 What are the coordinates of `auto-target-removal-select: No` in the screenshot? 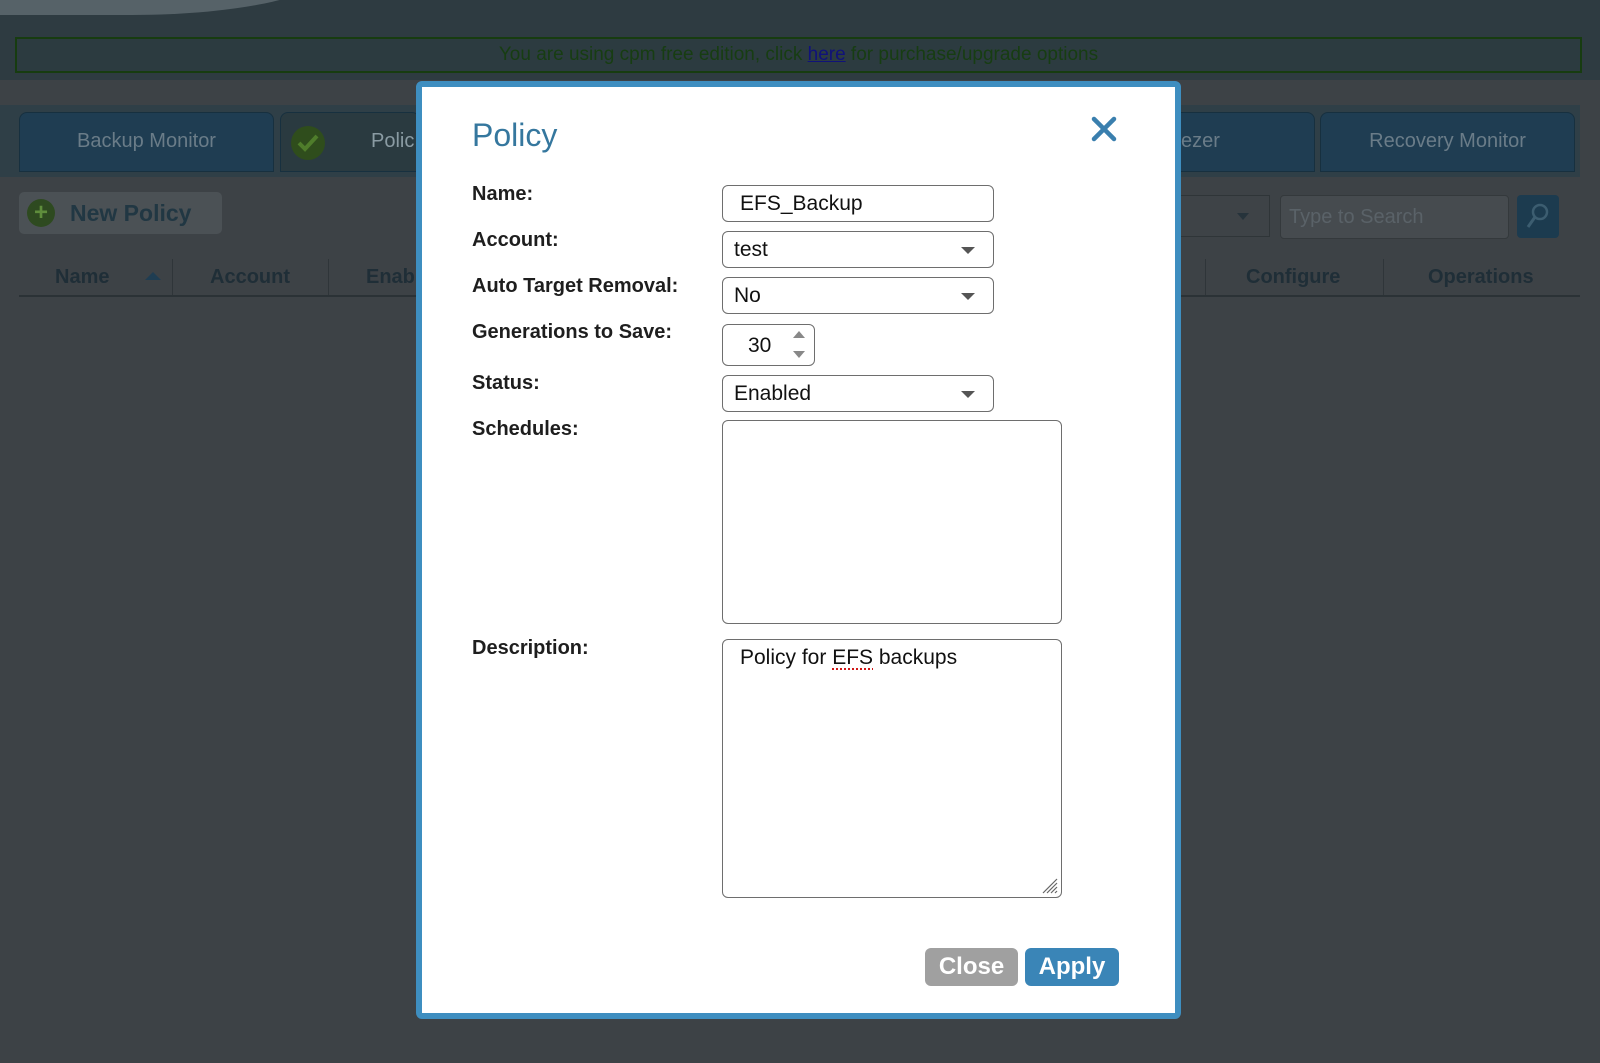 It's located at (858, 295).